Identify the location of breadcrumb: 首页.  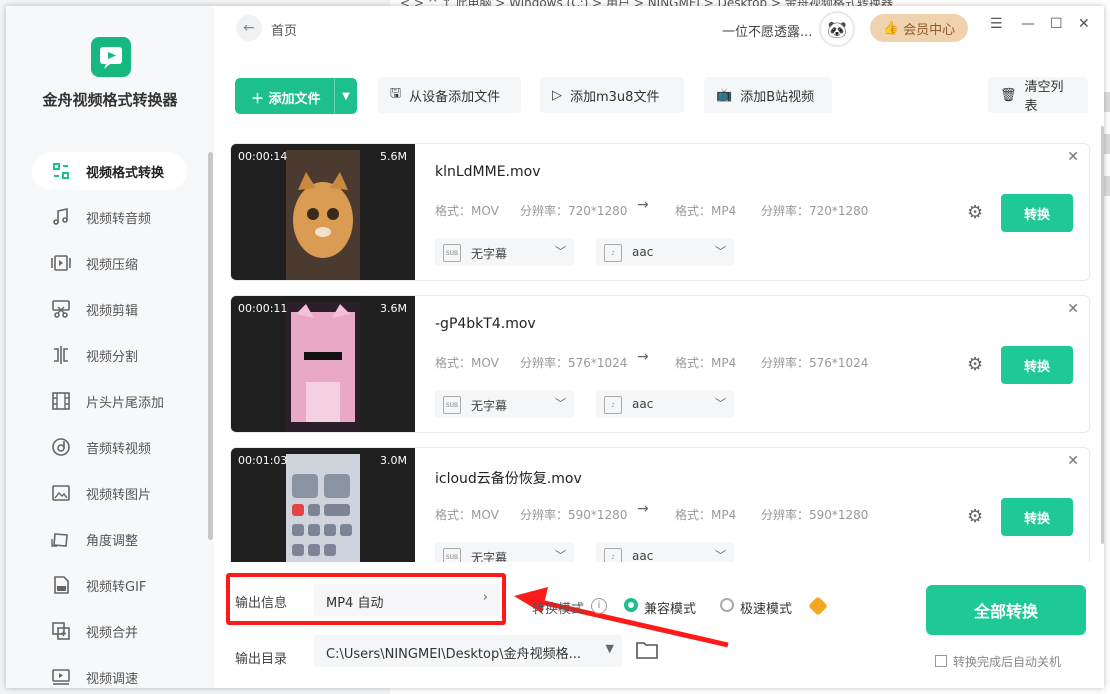
(284, 31).